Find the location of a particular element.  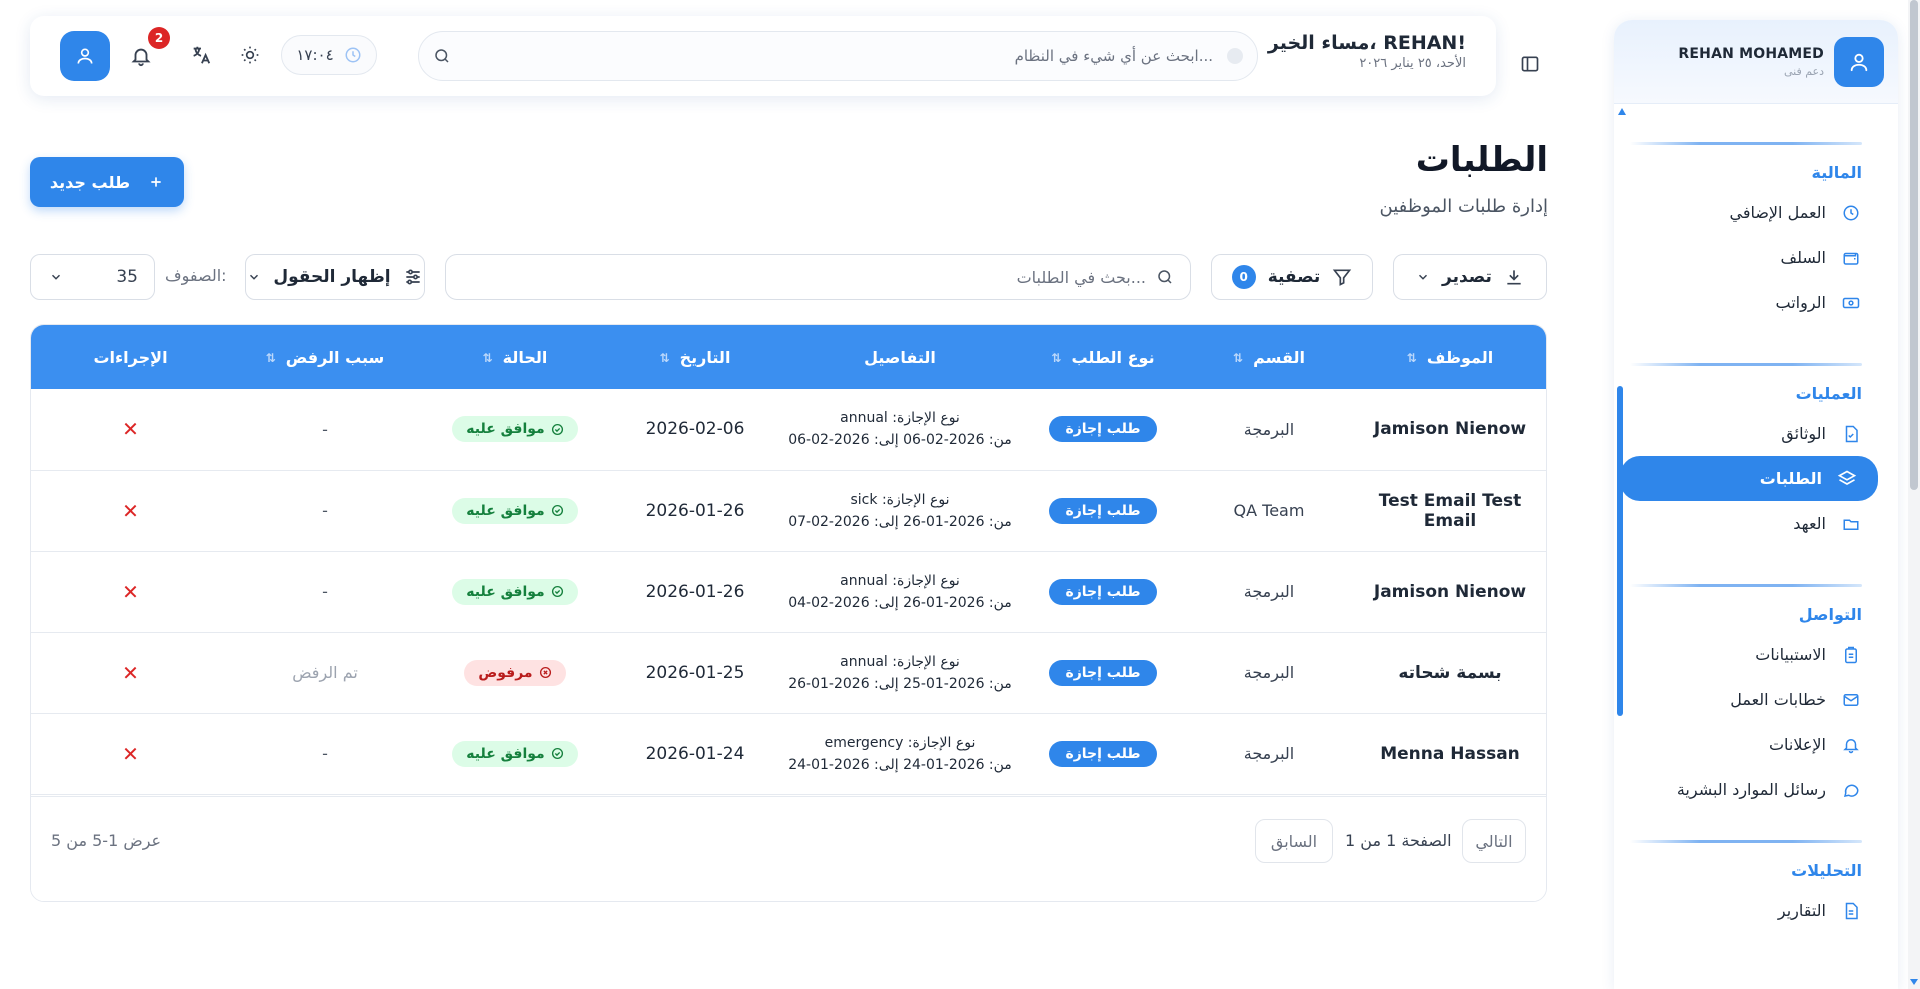

filter-label: تصفية is located at coordinates (1294, 277).